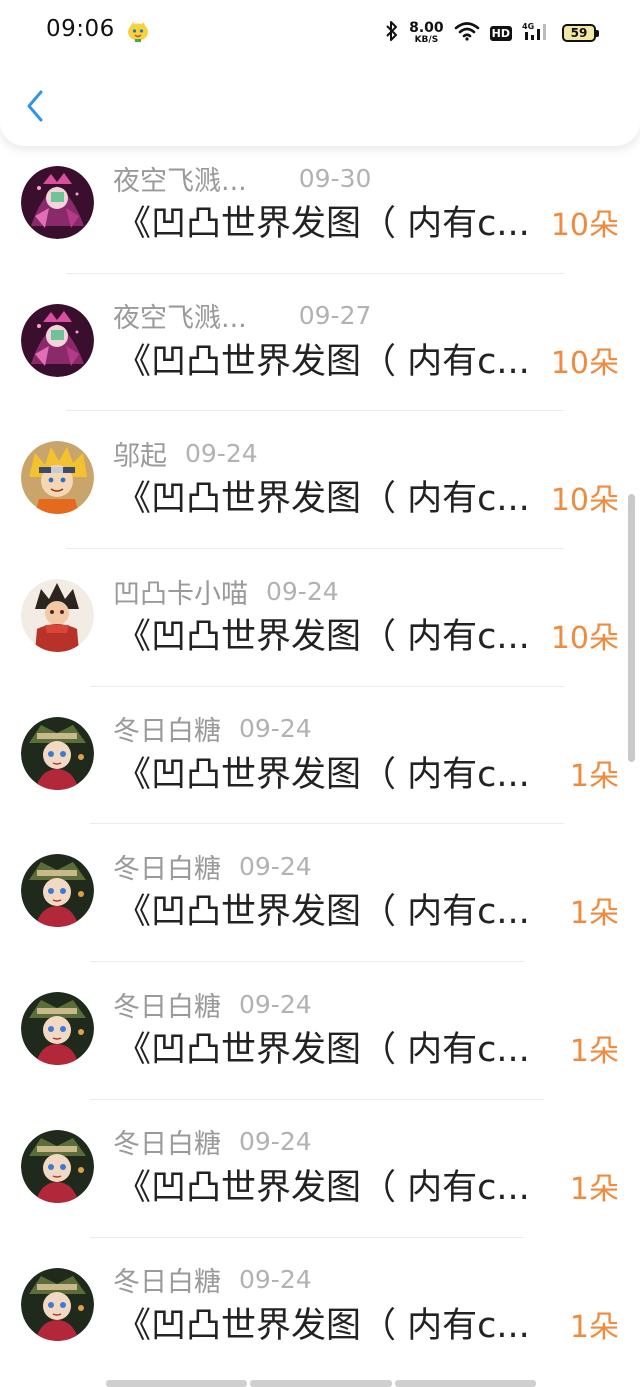 The width and height of the screenshot is (640, 1387). I want to click on meta-line: 夜空飞溅... 09-30, so click(242, 178).